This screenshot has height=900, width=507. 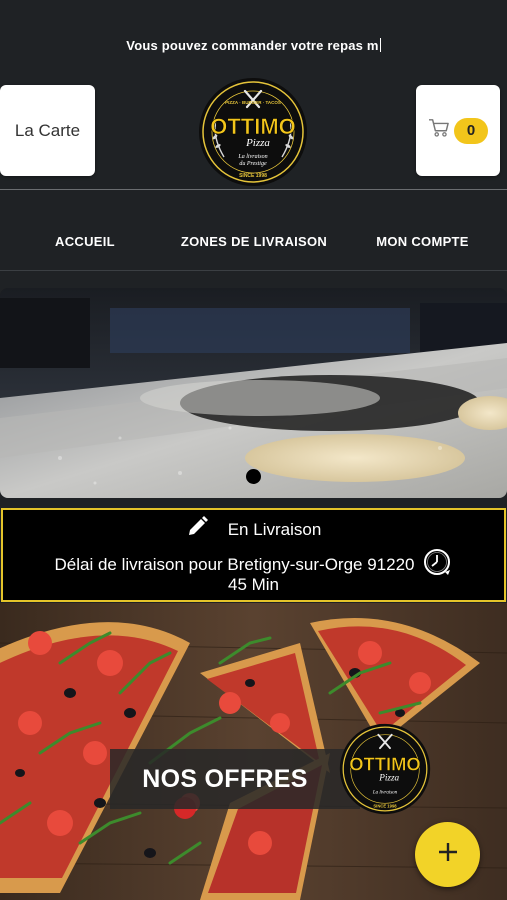 What do you see at coordinates (253, 102) in the screenshot?
I see `svg-text: PIZZA · BURGER · TACOS` at bounding box center [253, 102].